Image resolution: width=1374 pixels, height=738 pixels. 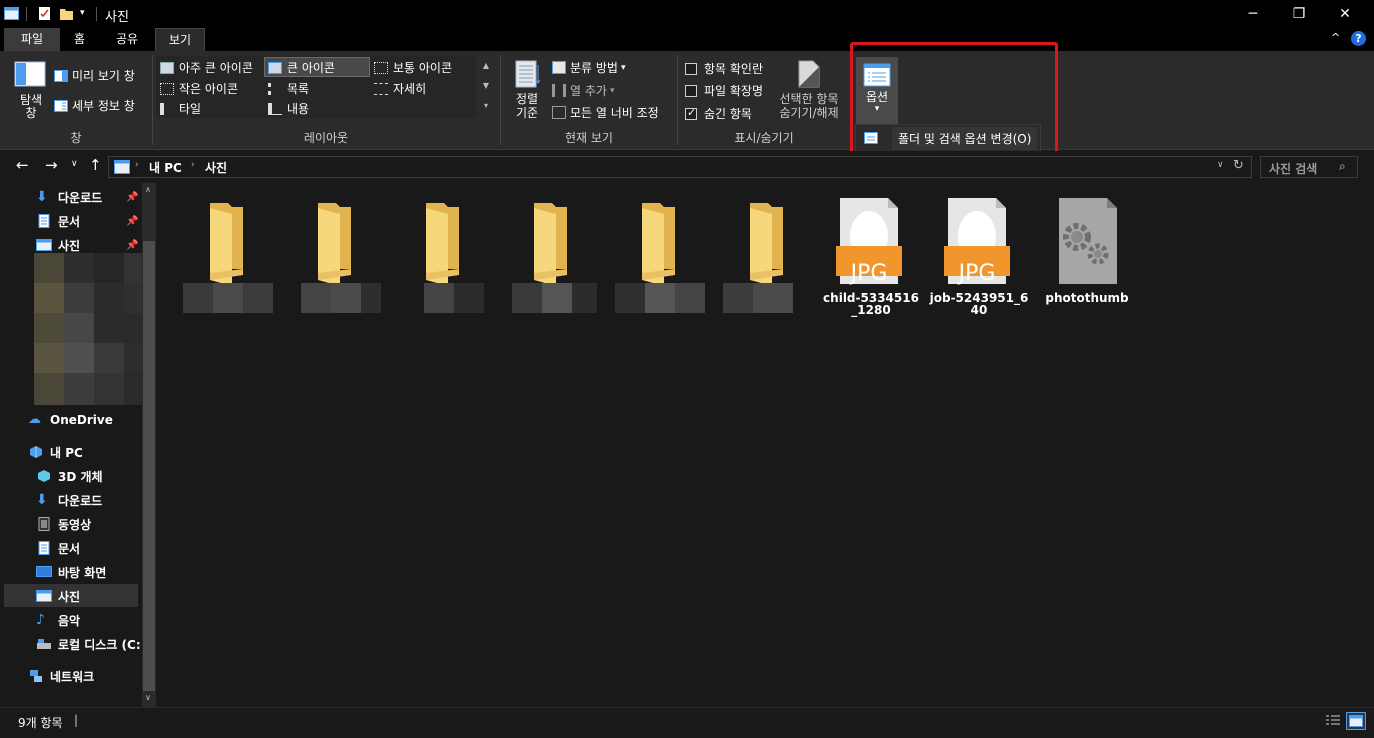 What do you see at coordinates (79, 39) in the screenshot?
I see `tab-home: 홈` at bounding box center [79, 39].